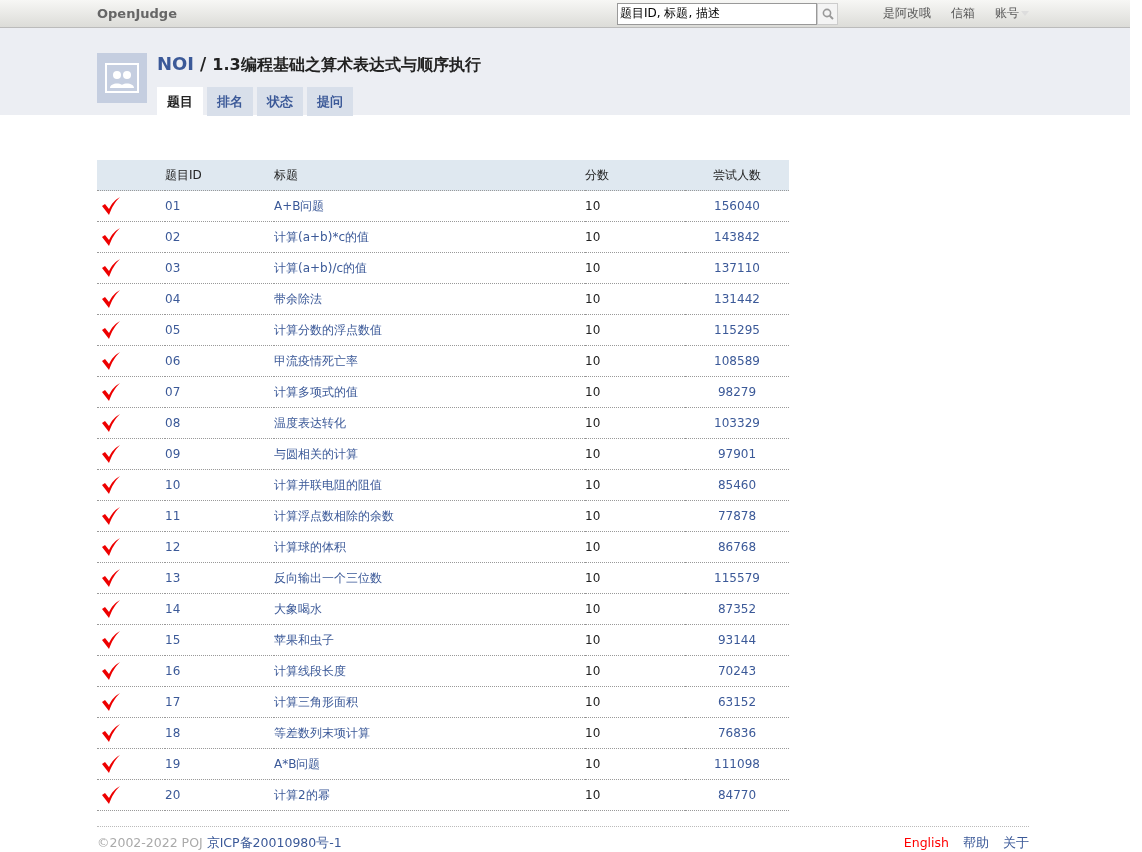  What do you see at coordinates (173, 206) in the screenshot?
I see `problem-id-link: 01` at bounding box center [173, 206].